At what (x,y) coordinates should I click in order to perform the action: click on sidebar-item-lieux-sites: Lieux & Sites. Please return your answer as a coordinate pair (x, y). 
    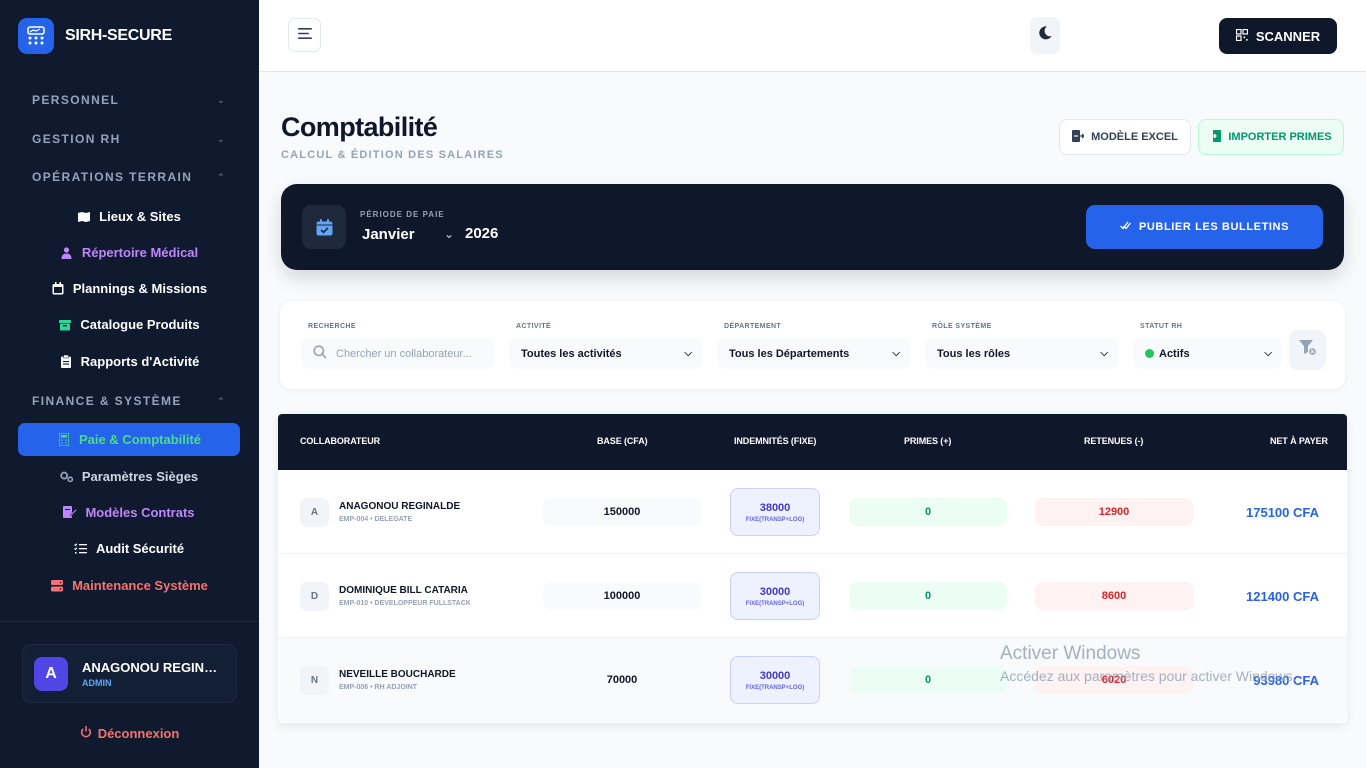
    Looking at the image, I should click on (129, 216).